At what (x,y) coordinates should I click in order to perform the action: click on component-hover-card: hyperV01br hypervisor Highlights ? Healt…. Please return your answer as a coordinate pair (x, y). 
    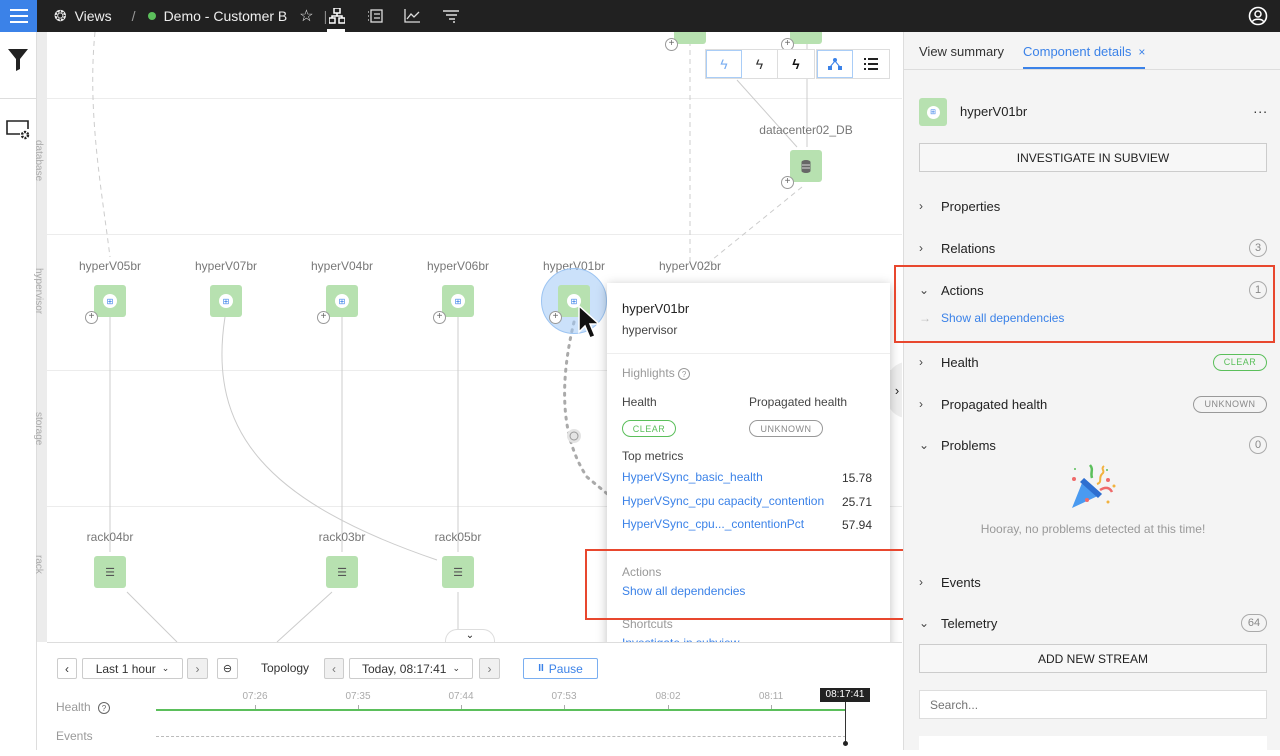
    Looking at the image, I should click on (748, 486).